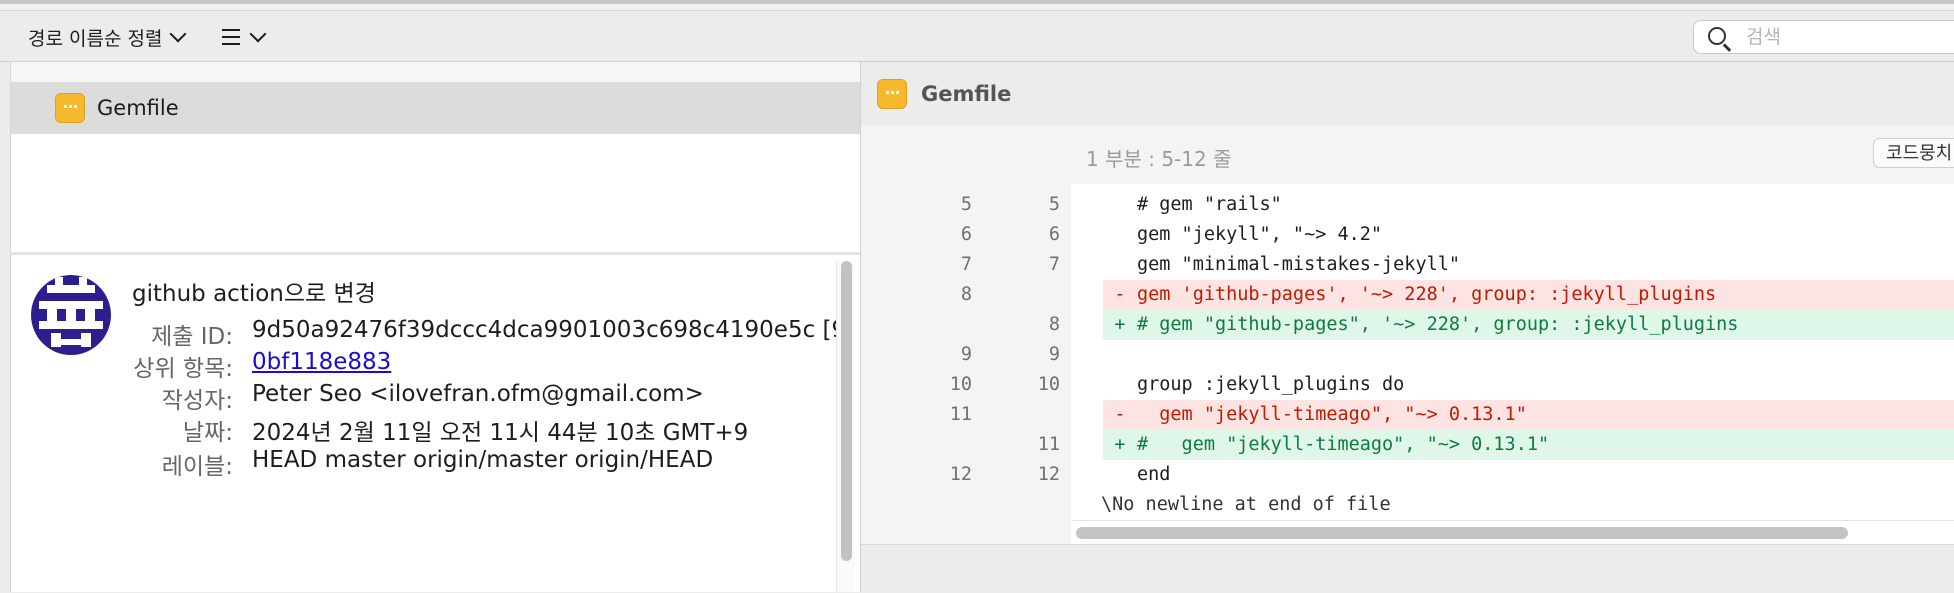 The image size is (1954, 593). Describe the element at coordinates (244, 37) in the screenshot. I see `view-options-dropdown` at that location.